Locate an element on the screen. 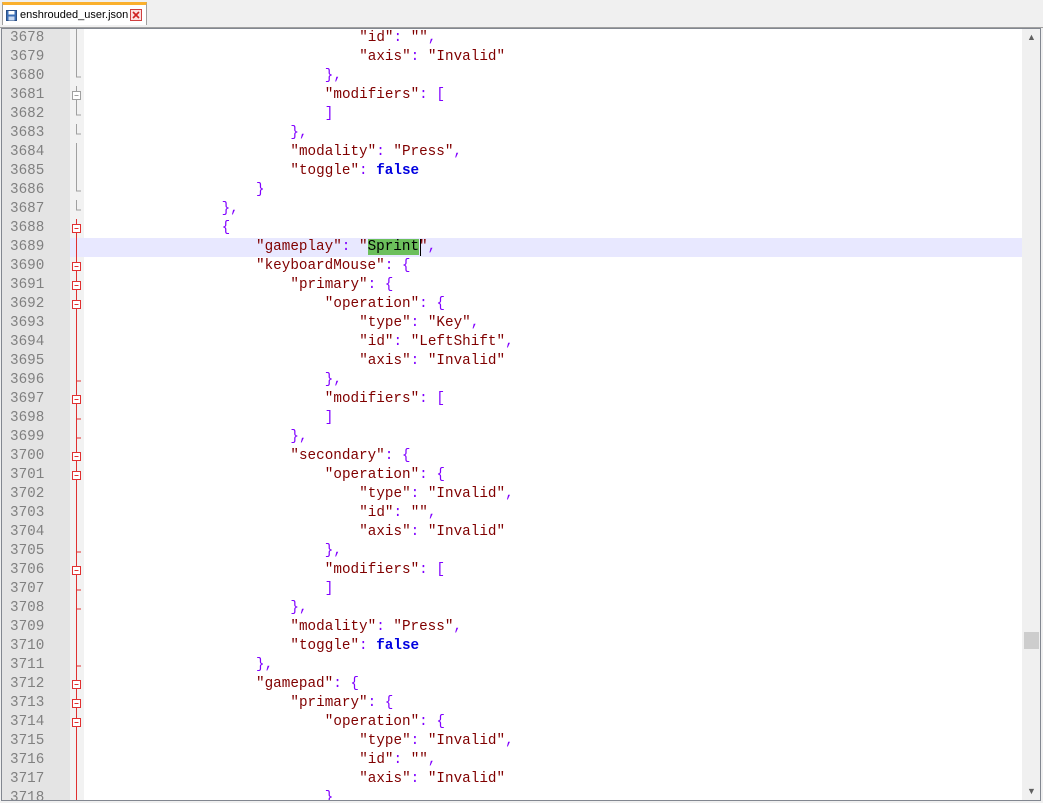  current-code-line: 3689 "gameplay": "Sprint", is located at coordinates (512, 247).